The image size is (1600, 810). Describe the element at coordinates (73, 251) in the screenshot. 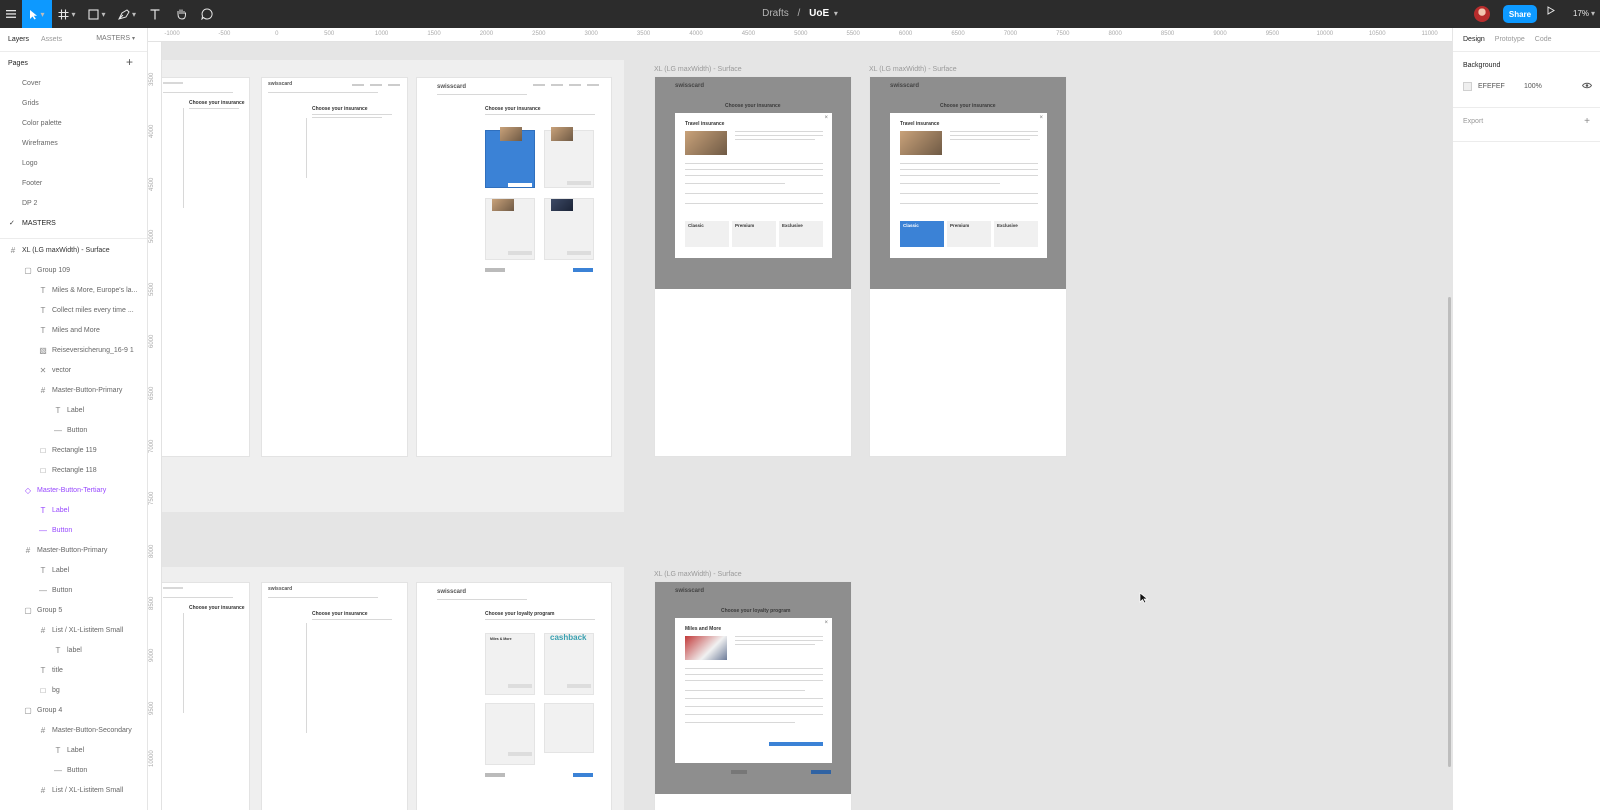

I see `layer-item: # XL (LG maxWidth) - Surface` at that location.